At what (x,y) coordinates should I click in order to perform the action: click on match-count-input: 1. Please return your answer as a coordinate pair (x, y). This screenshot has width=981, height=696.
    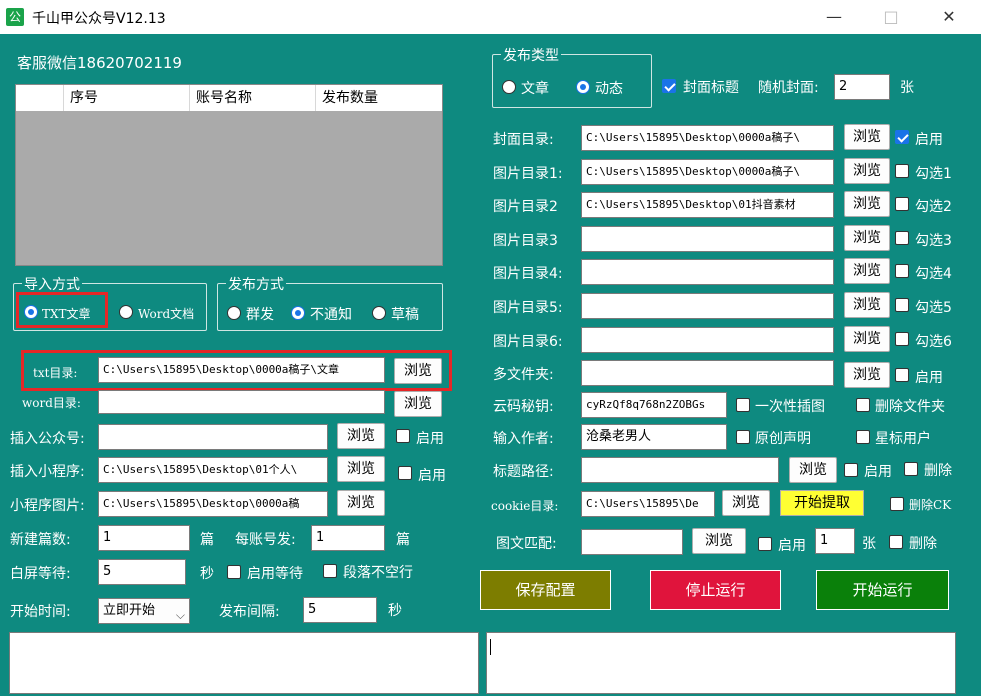
    Looking at the image, I should click on (835, 541).